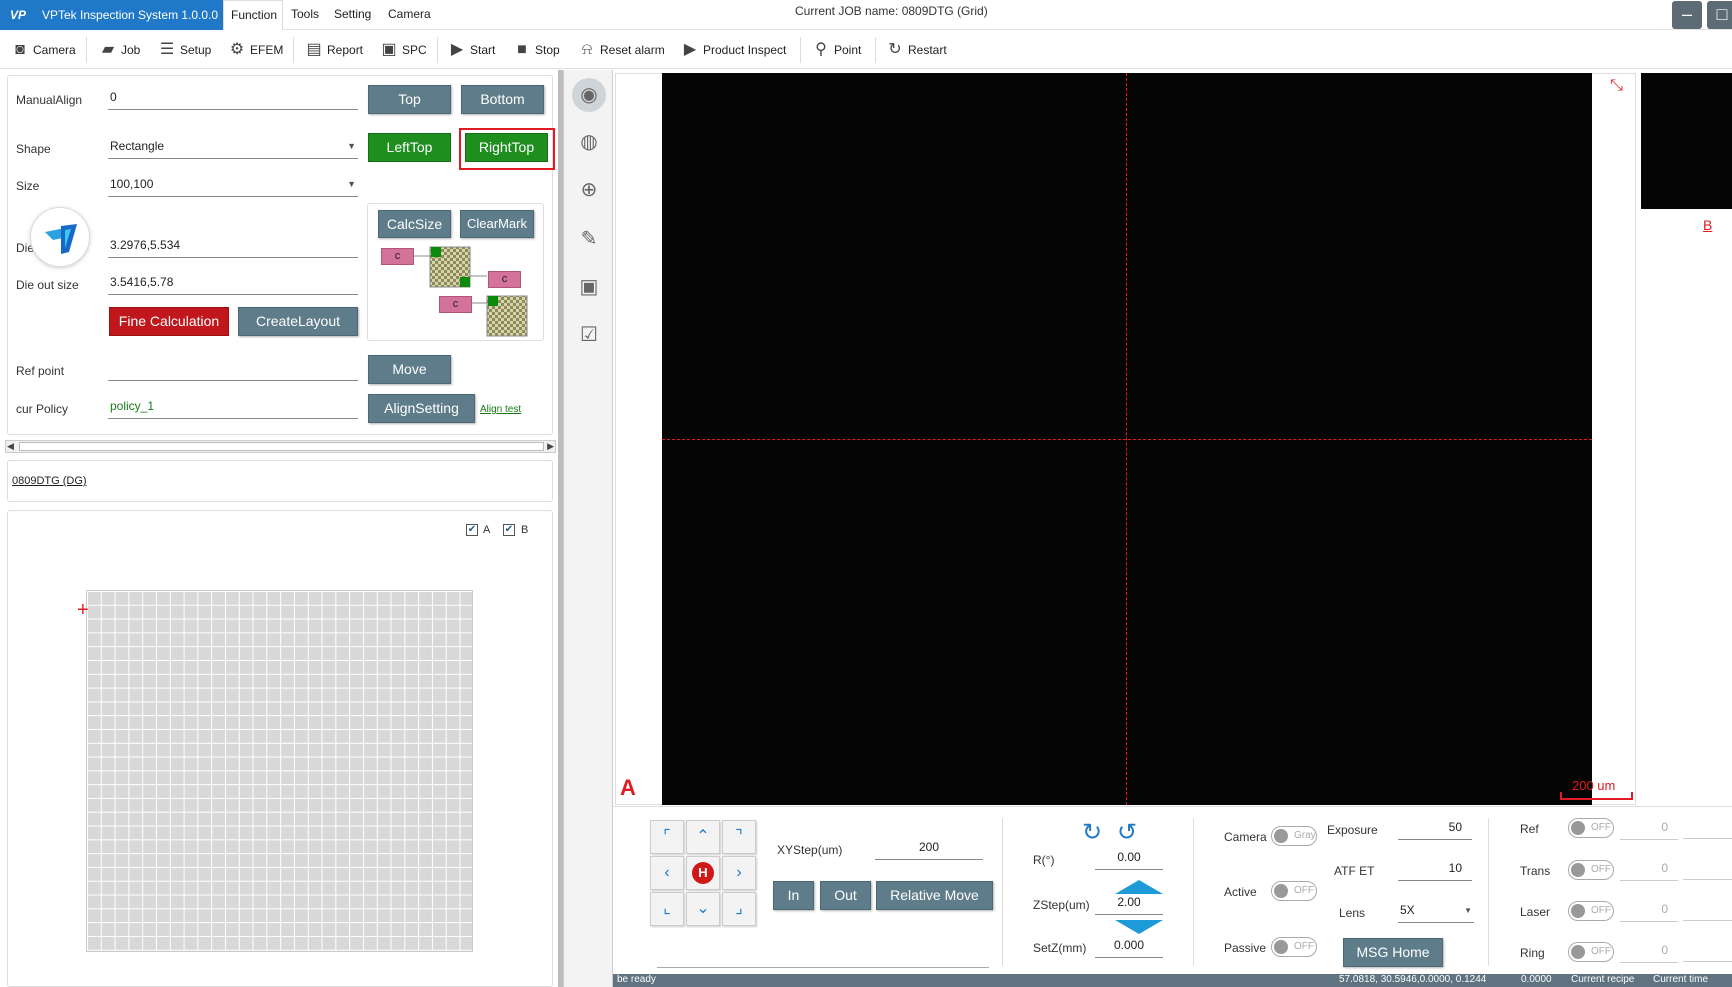 The image size is (1732, 987). What do you see at coordinates (43, 50) in the screenshot?
I see `toolbar-camera-button: ◙ Camera` at bounding box center [43, 50].